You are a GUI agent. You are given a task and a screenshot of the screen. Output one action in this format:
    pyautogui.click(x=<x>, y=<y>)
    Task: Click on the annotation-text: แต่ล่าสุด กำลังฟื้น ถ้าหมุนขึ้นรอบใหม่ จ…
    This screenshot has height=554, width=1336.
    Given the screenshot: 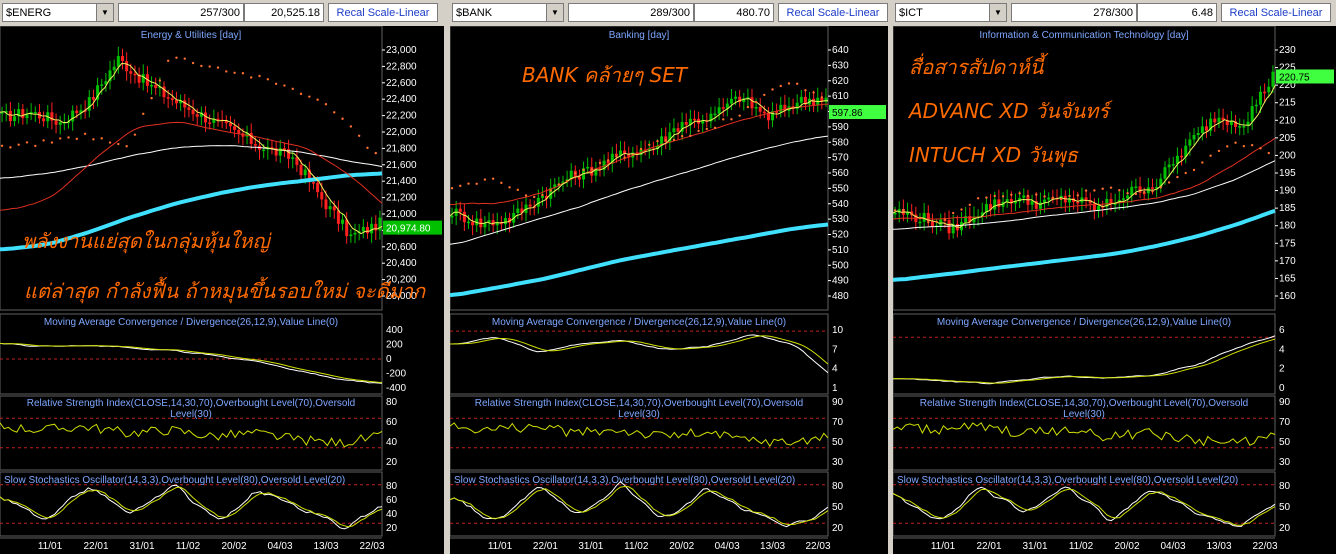 What is the action you would take?
    pyautogui.click(x=225, y=290)
    